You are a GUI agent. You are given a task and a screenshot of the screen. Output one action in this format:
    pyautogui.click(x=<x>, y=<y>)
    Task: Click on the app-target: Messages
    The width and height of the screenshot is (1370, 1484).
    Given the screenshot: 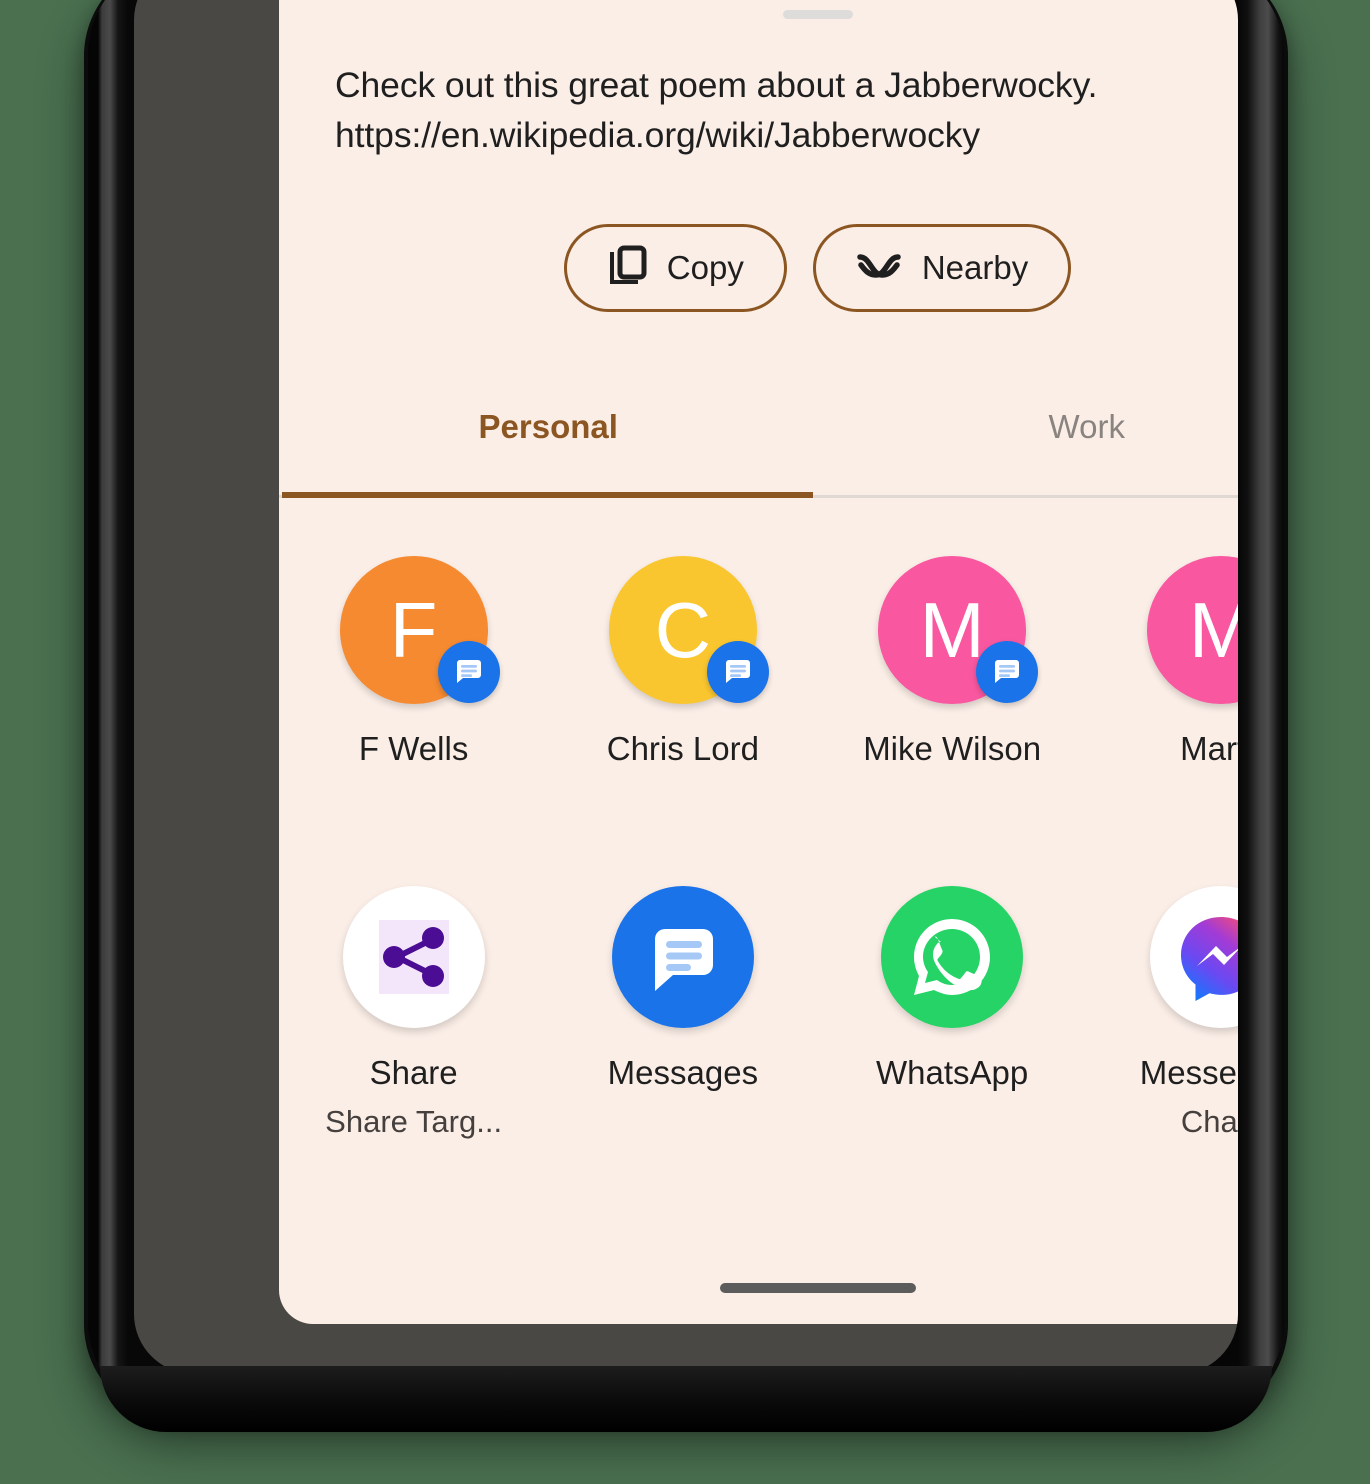 What is the action you would take?
    pyautogui.click(x=682, y=1013)
    